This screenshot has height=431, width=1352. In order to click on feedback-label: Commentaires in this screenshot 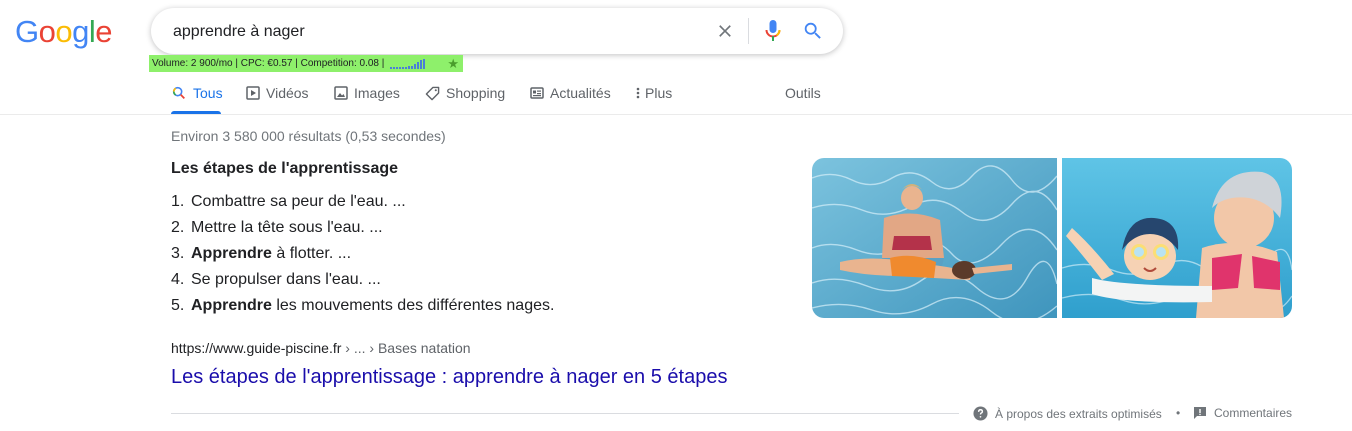, I will do `click(1253, 413)`.